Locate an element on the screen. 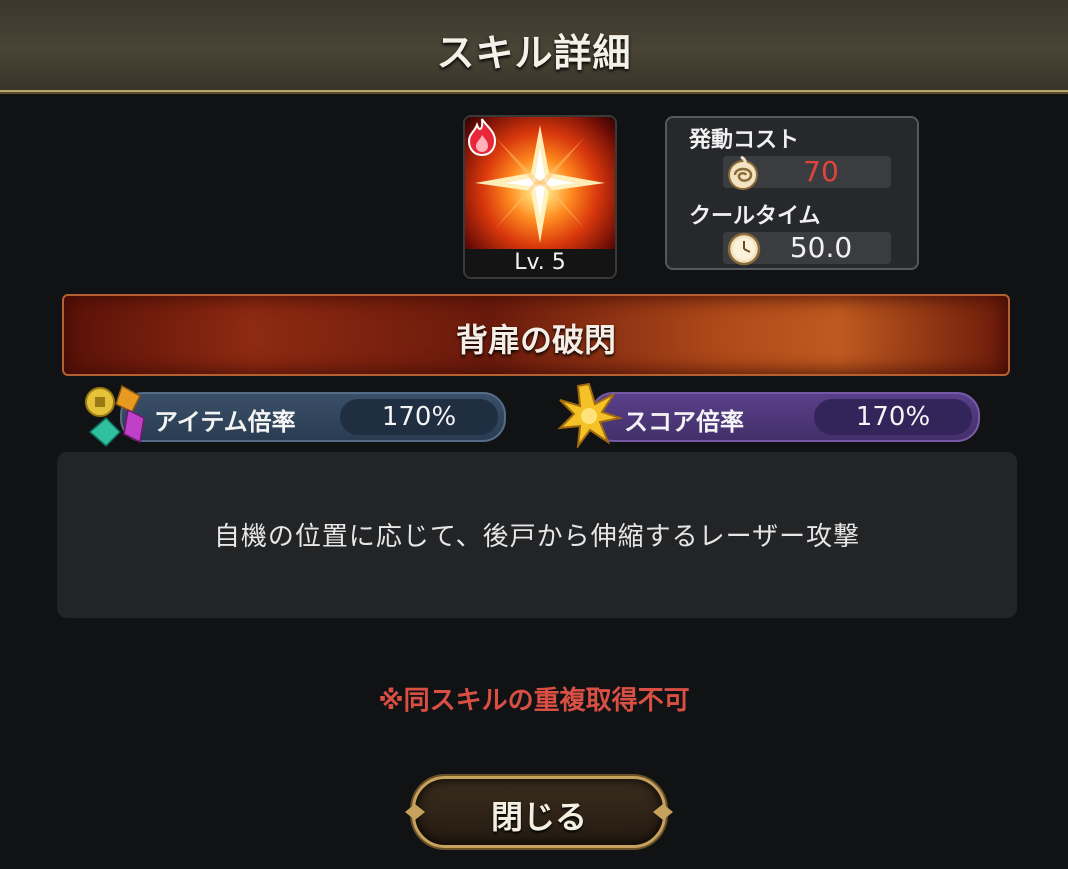 The height and width of the screenshot is (869, 1068). close-button-label: 閉じる is located at coordinates (538, 817).